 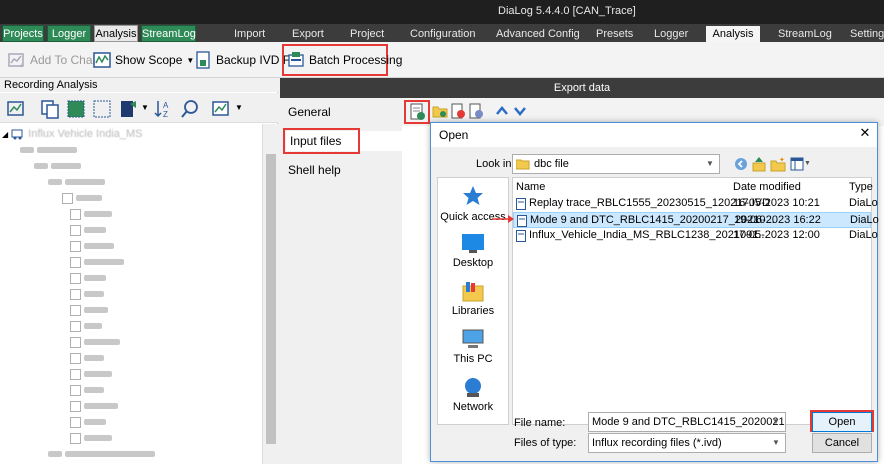 What do you see at coordinates (442, 12) in the screenshot?
I see `title-bar: DiaLog 5.4.4.0 [CAN_Trace]` at bounding box center [442, 12].